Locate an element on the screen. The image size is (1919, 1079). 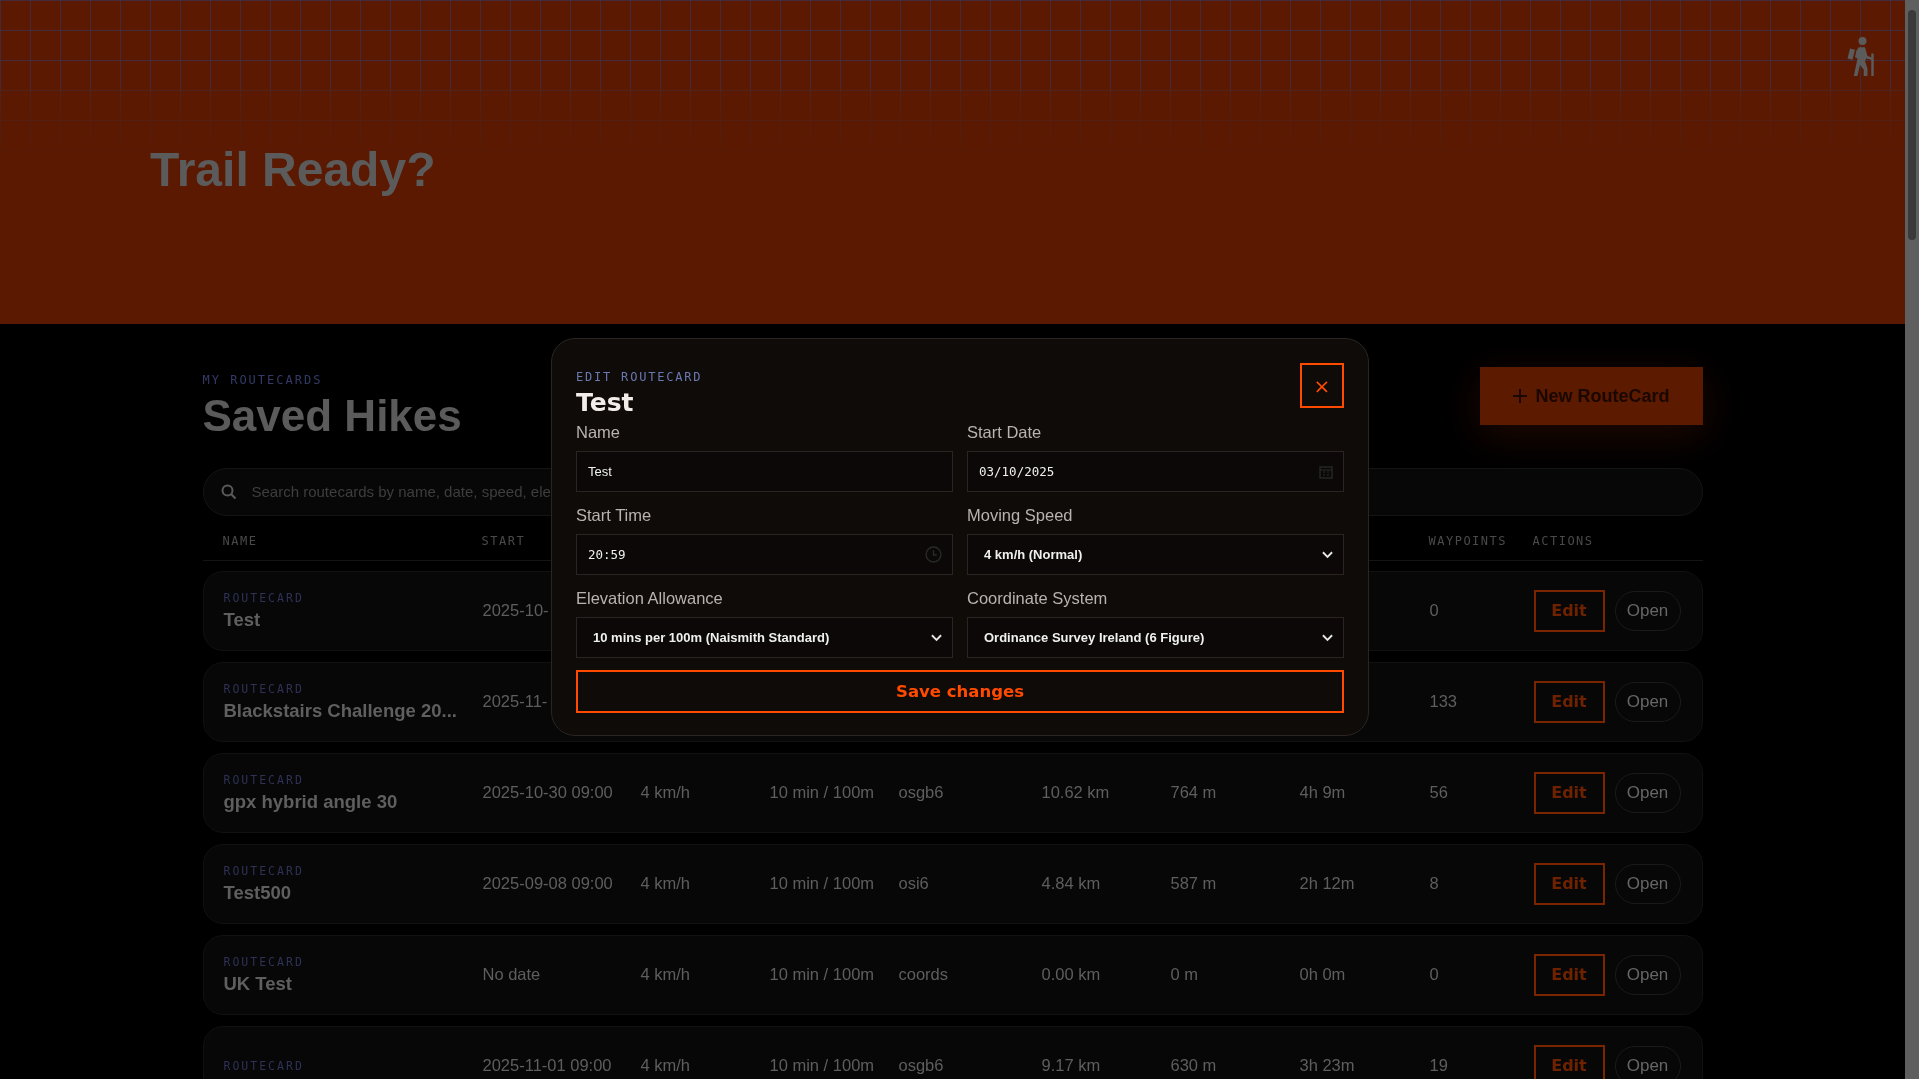
table-cell: 2025-10- is located at coordinates (515, 611).